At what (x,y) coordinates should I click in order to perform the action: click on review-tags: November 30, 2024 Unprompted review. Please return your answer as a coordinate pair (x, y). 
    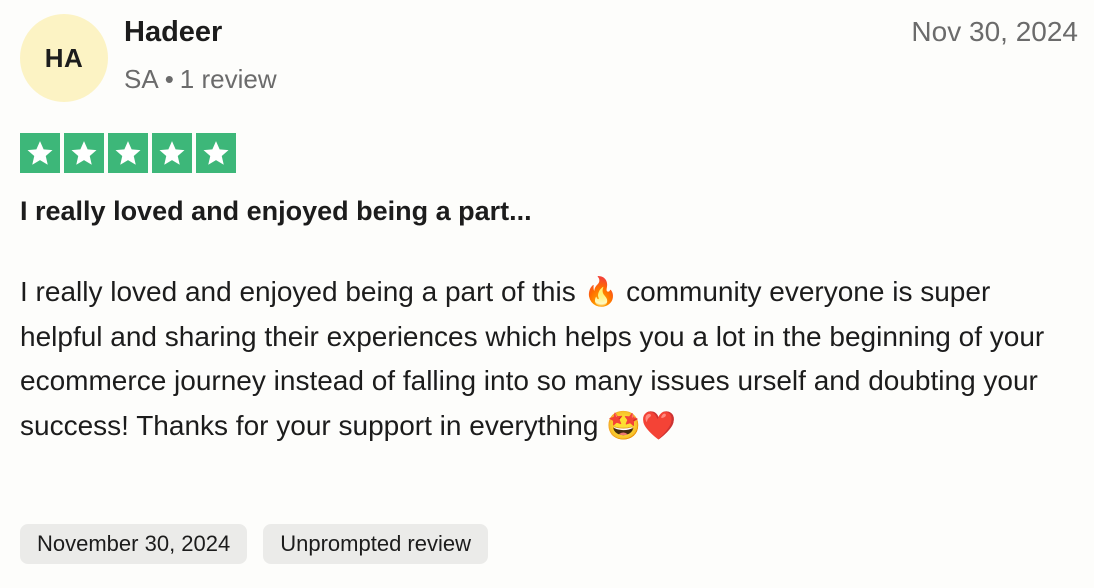
    Looking at the image, I should click on (254, 544).